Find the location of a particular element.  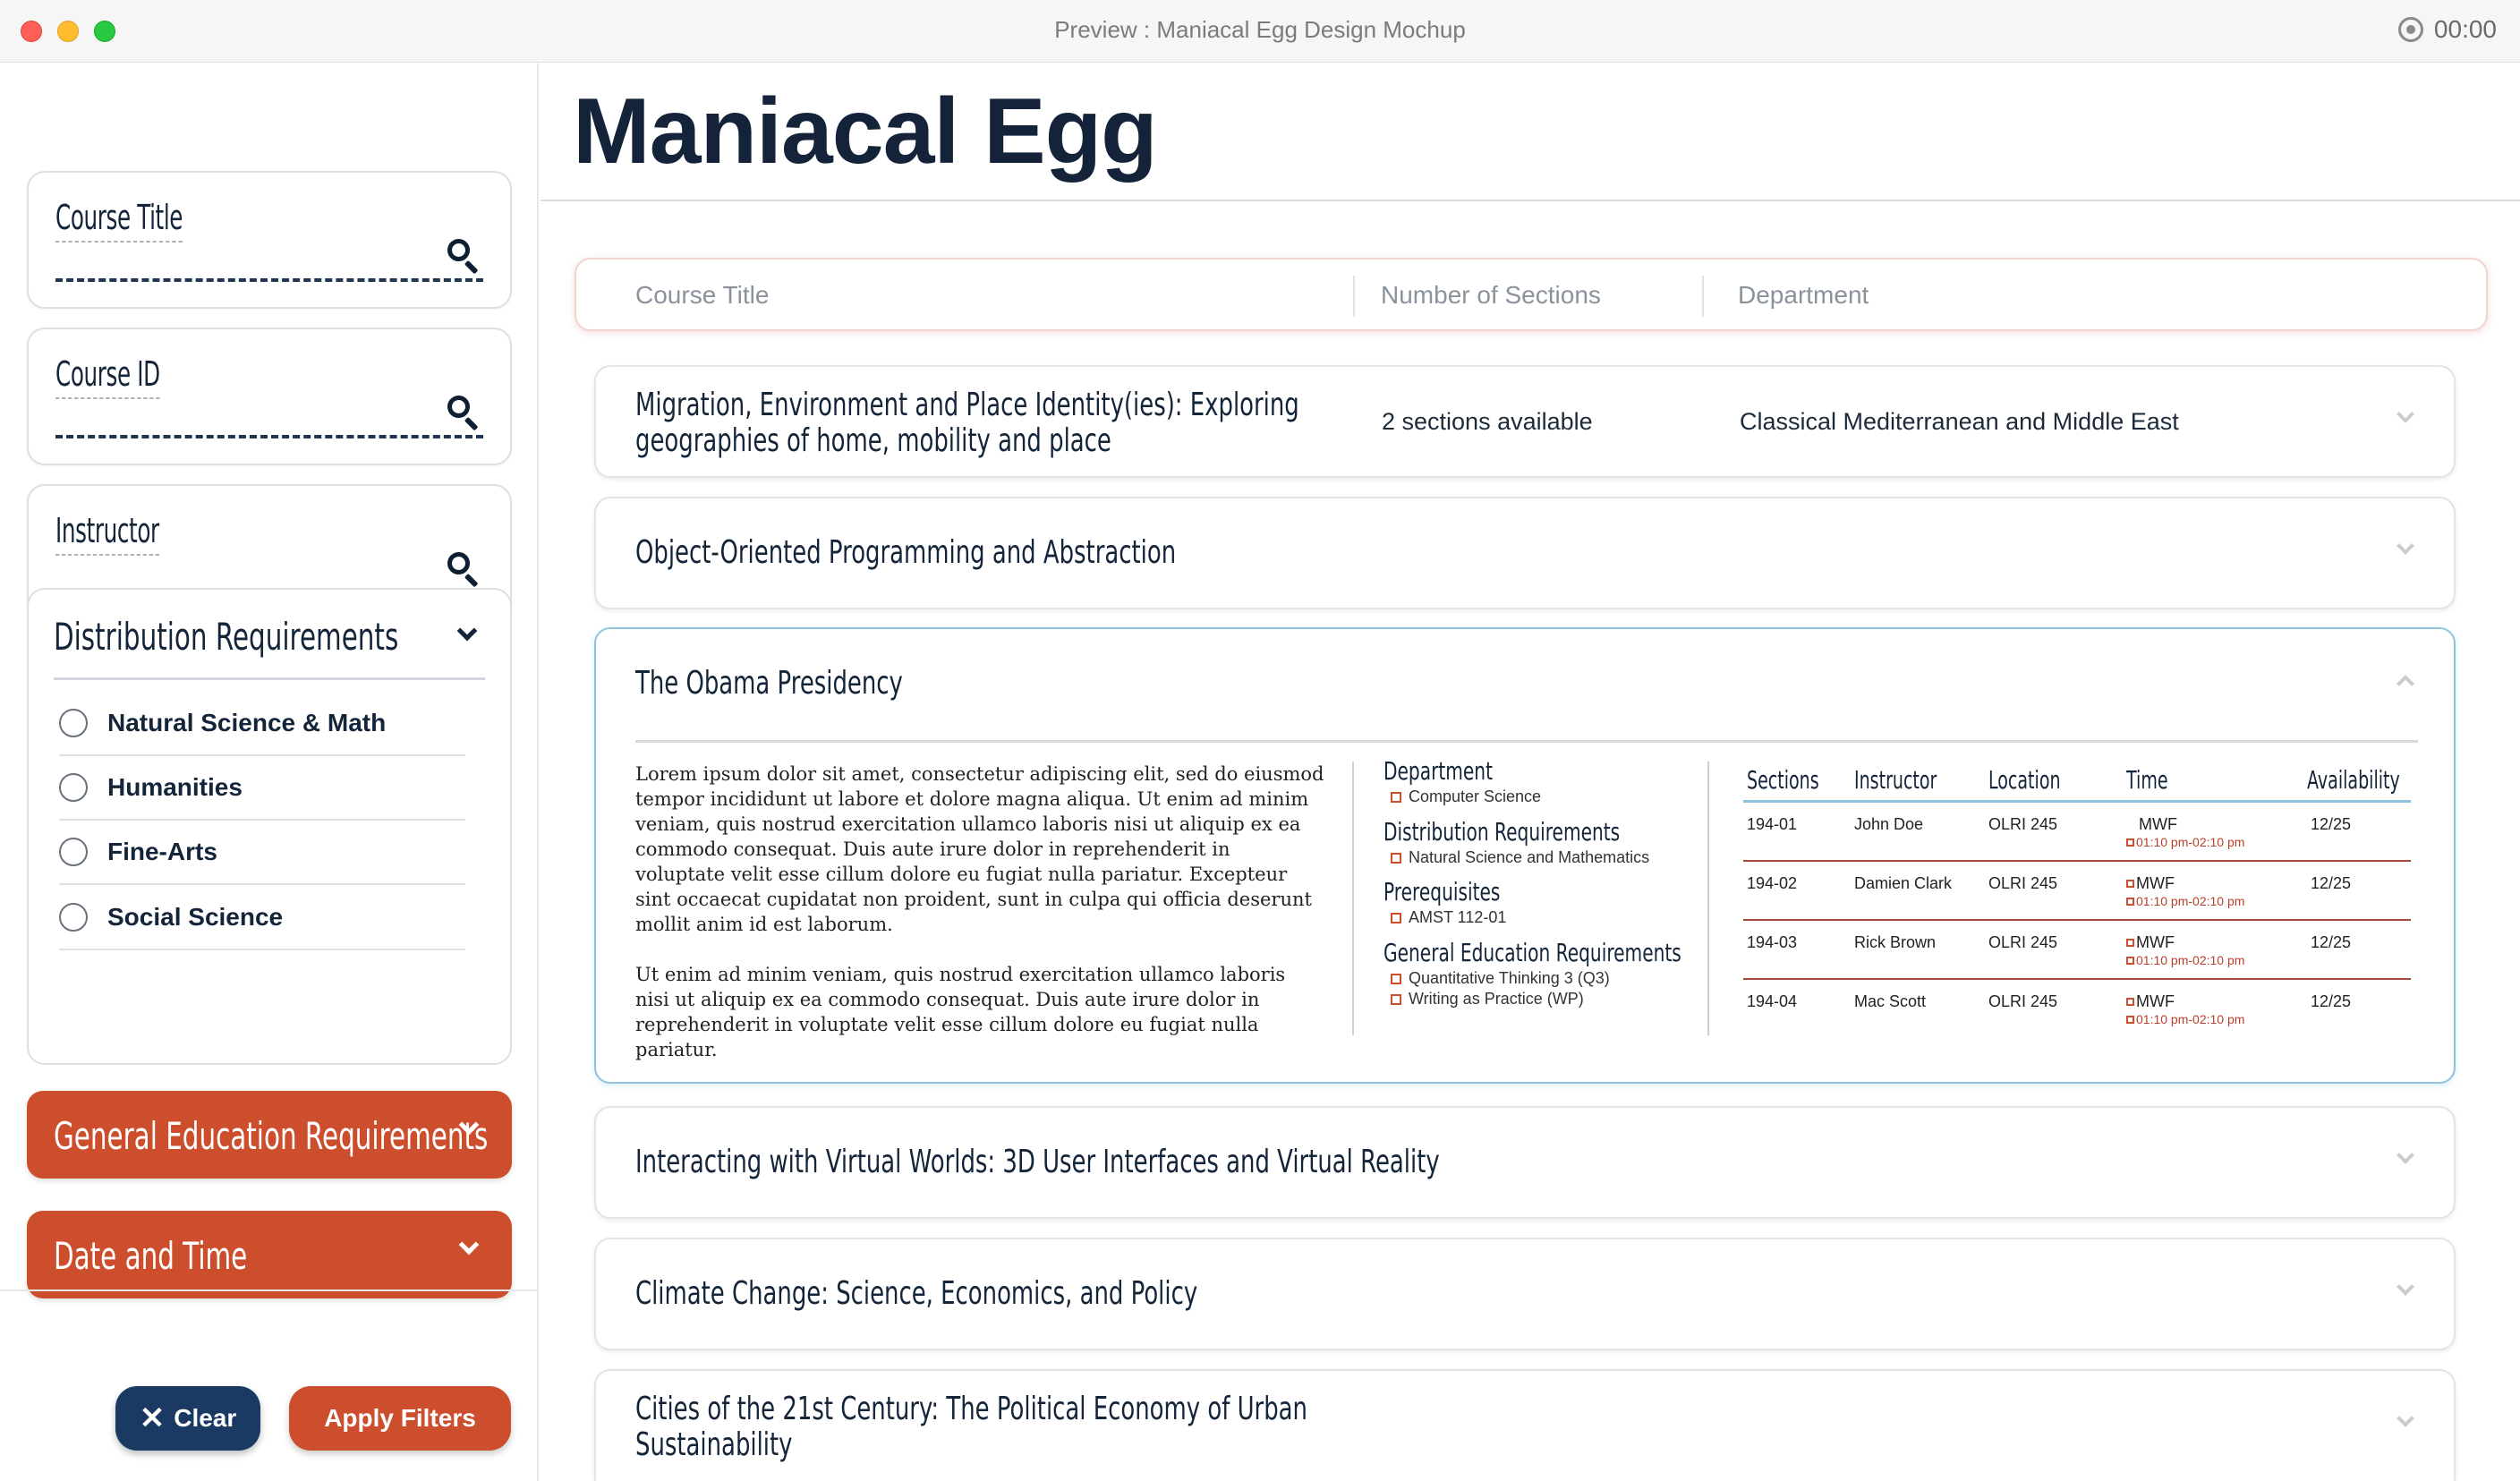

course-id-search: Course ID is located at coordinates (269, 397).